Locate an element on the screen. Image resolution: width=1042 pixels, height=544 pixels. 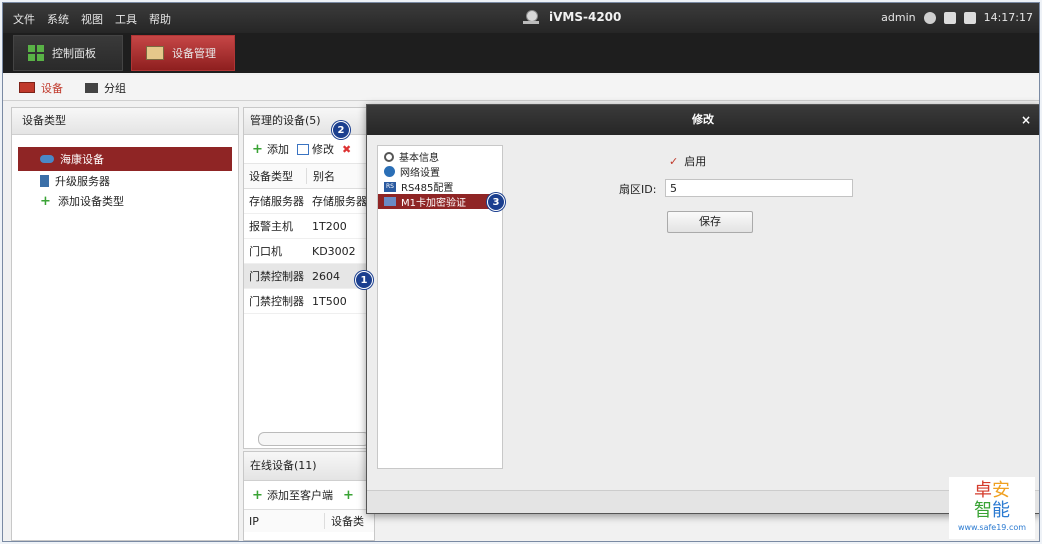
module-tab-bar: 控制面板 设备管理 is located at coordinates (521, 53).